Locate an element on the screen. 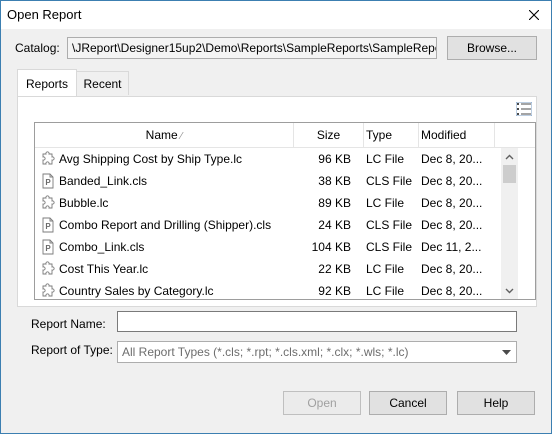  file-size: 96 KB is located at coordinates (334, 159).